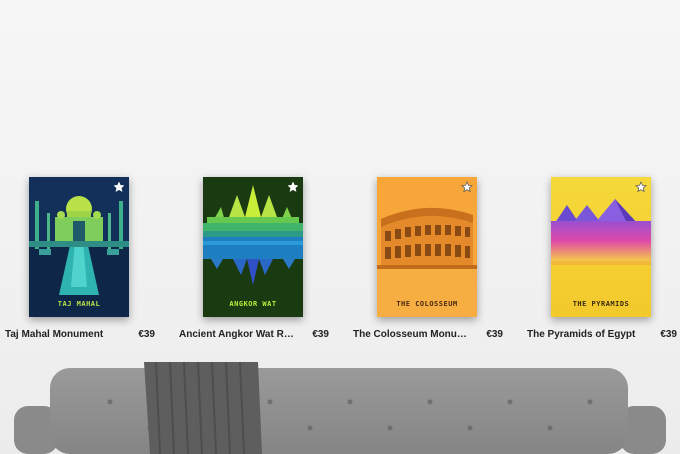  I want to click on poster-title: THE PYRAMIDS, so click(601, 304).